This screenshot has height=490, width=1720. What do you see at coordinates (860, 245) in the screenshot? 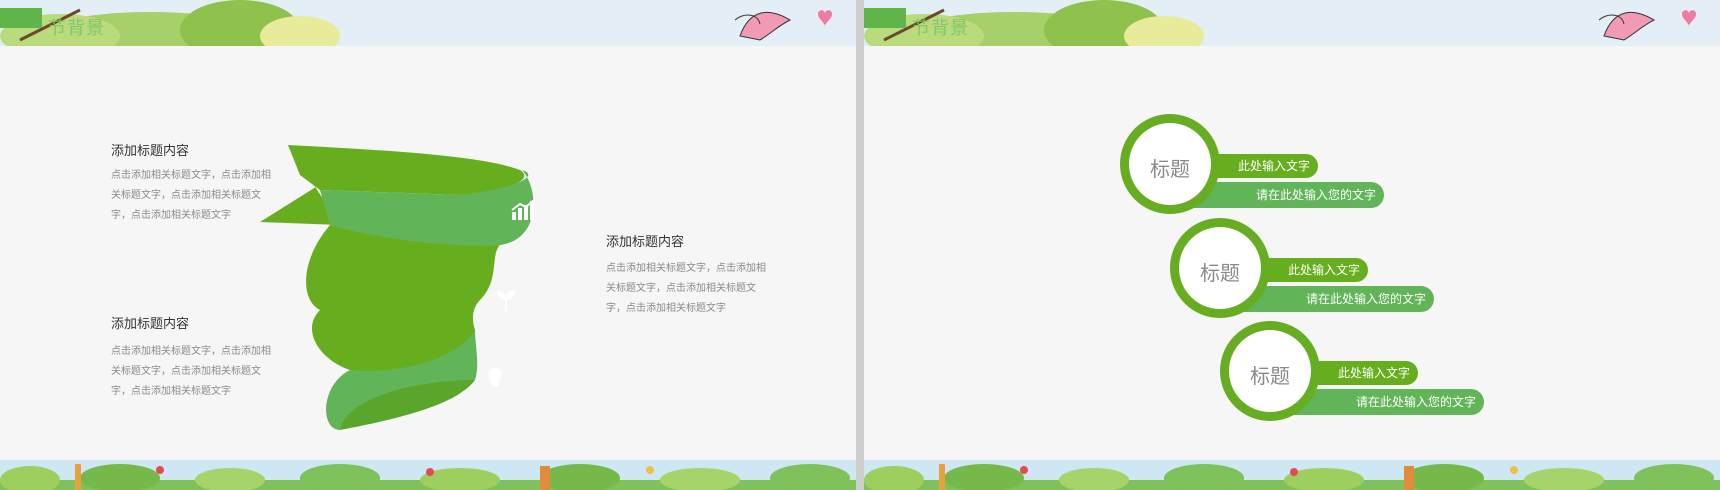
I see `slide-divider` at bounding box center [860, 245].